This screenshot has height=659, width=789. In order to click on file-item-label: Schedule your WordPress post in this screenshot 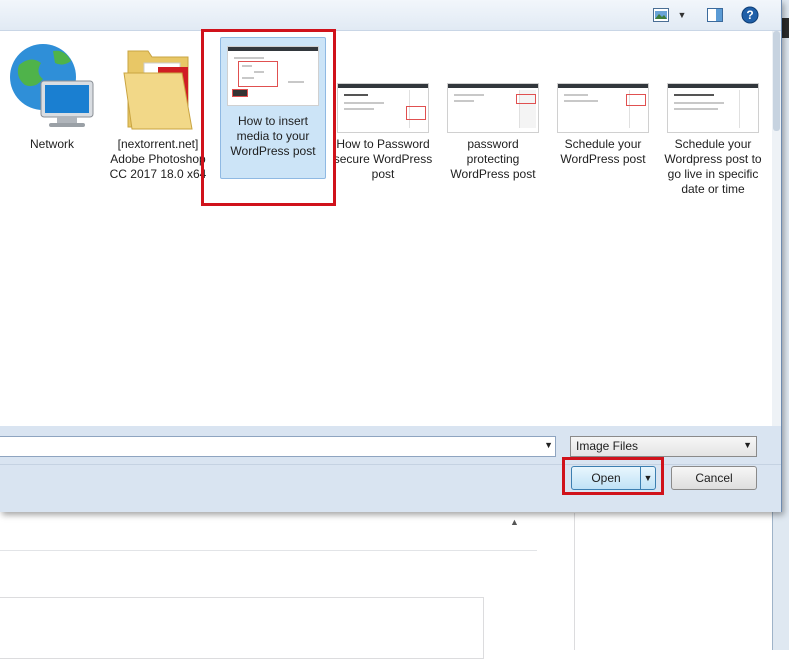, I will do `click(603, 151)`.